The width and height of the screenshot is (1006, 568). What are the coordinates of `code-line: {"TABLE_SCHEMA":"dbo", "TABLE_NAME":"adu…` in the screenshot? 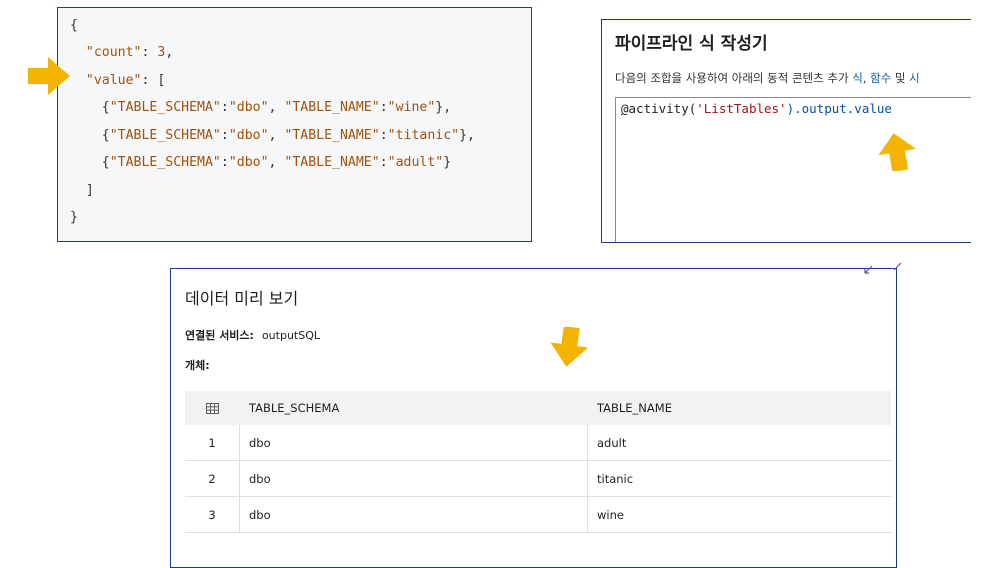 It's located at (261, 162).